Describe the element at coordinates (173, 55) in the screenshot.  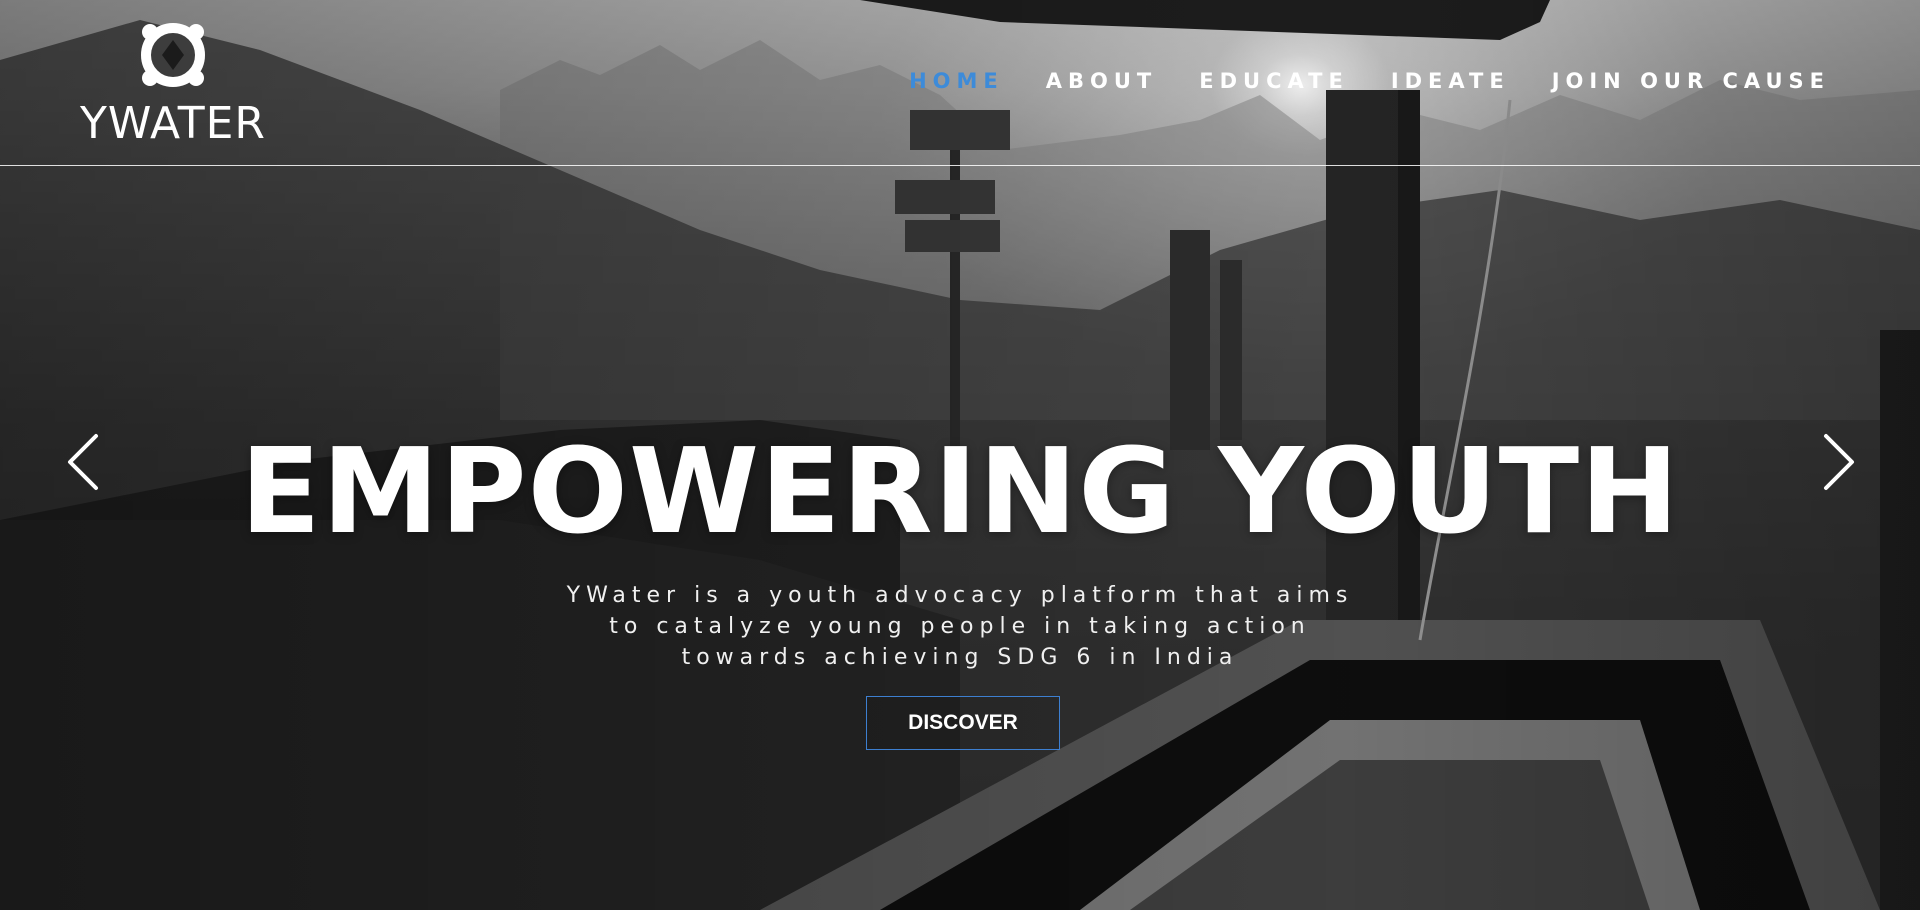
I see `ywater-logo-icon` at that location.